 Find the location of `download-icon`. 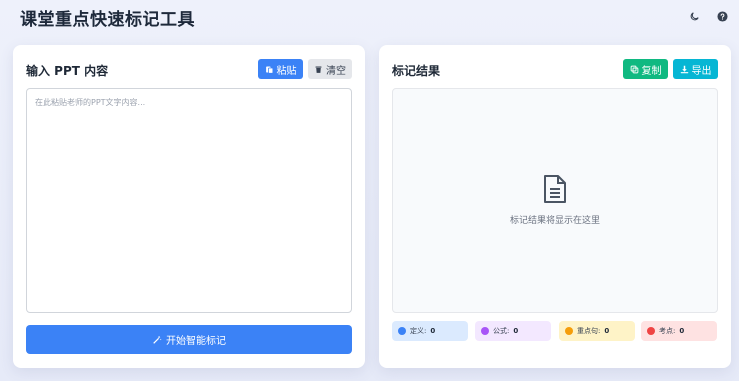

download-icon is located at coordinates (684, 69).